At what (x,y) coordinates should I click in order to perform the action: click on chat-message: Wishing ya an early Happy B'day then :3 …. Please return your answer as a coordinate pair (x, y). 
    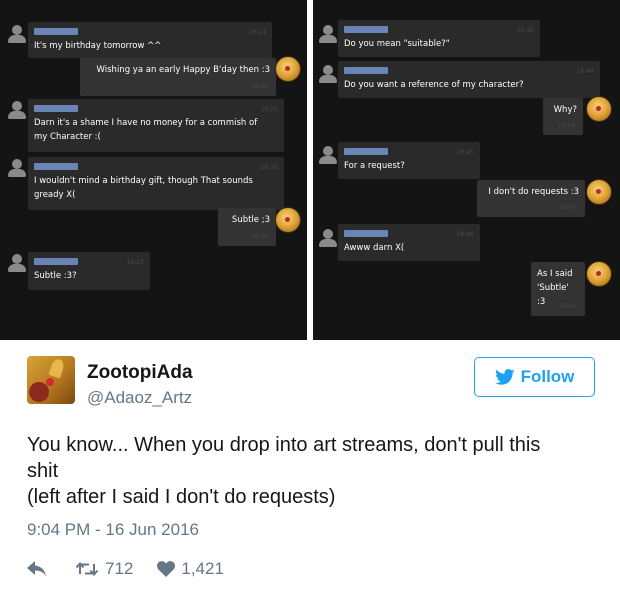
    Looking at the image, I should click on (178, 77).